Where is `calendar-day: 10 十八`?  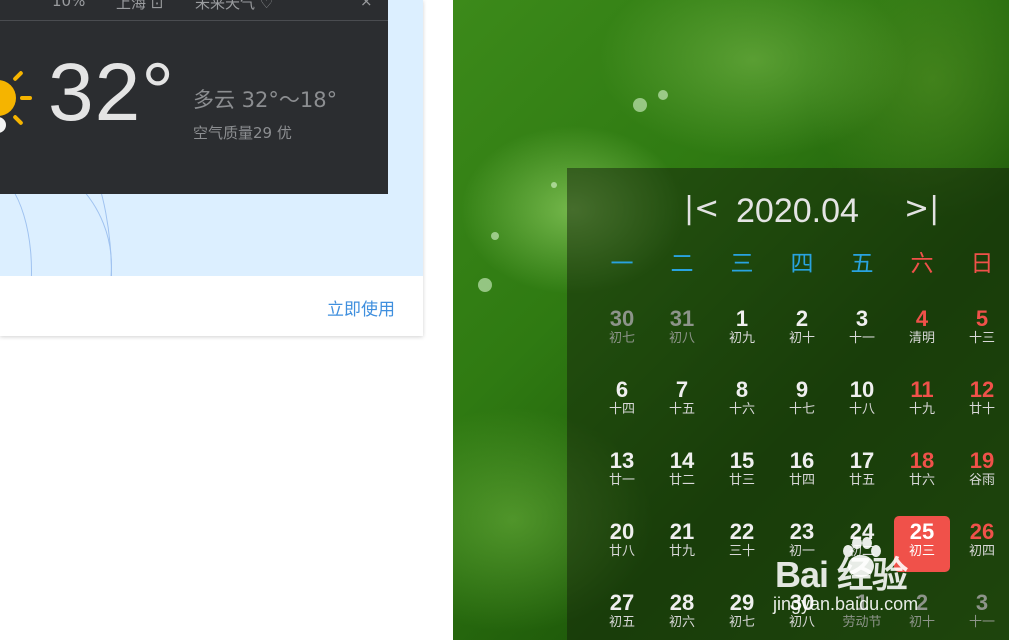 calendar-day: 10 十八 is located at coordinates (862, 402).